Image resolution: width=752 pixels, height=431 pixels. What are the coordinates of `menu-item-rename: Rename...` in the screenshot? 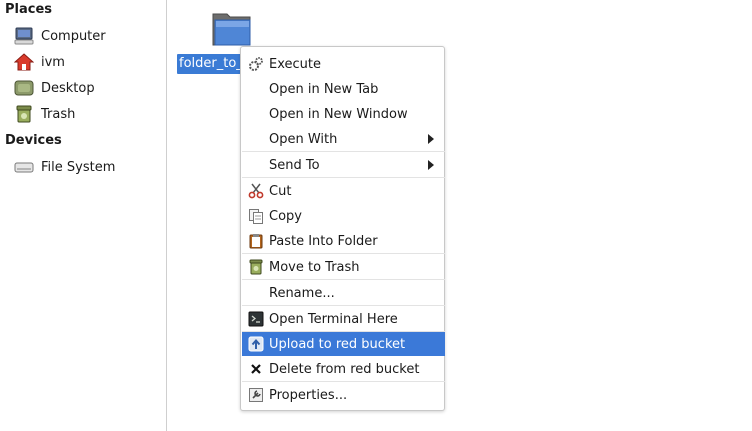 It's located at (343, 293).